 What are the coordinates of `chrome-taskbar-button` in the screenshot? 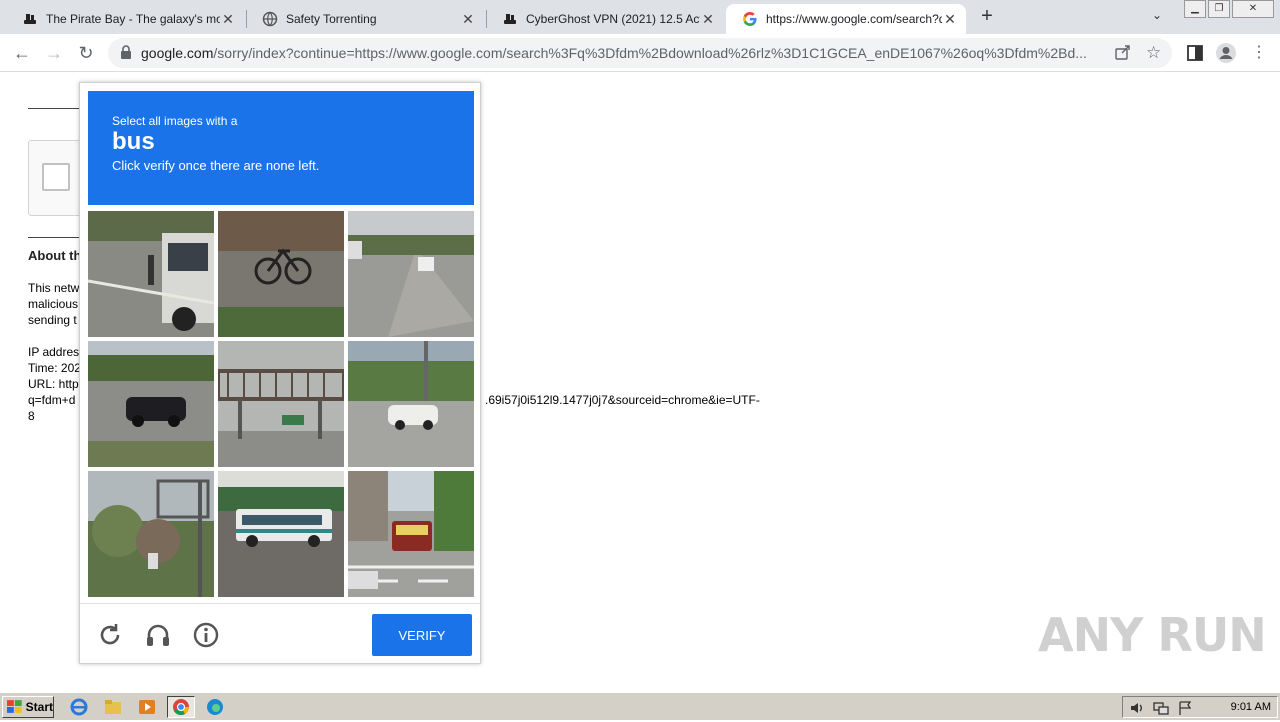 It's located at (181, 707).